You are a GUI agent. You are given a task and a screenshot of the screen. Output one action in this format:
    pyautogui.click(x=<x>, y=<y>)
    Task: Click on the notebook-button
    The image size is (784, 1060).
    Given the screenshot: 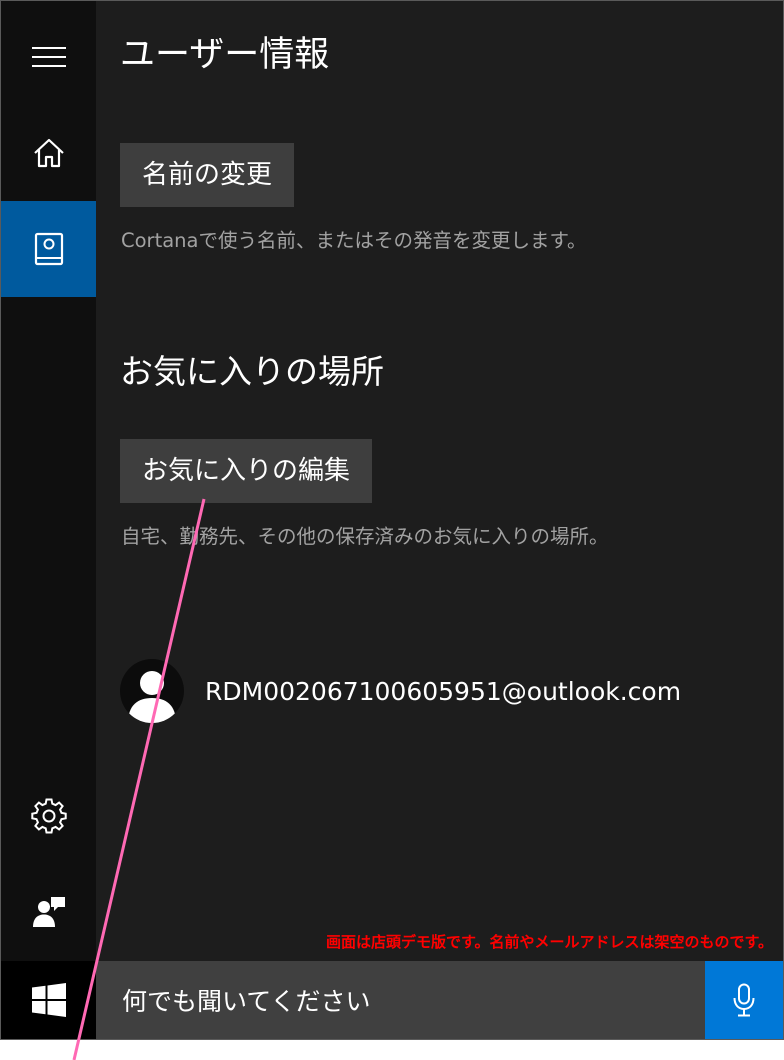 What is the action you would take?
    pyautogui.click(x=48, y=249)
    